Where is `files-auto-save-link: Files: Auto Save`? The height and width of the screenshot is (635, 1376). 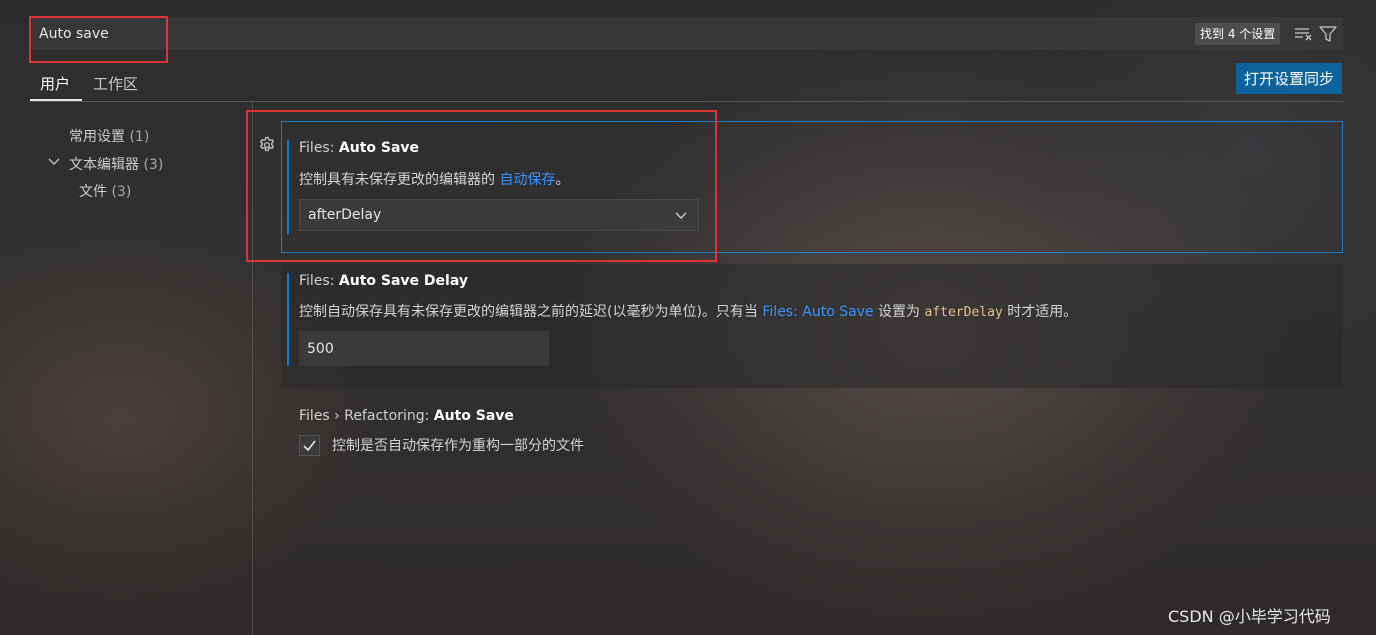 files-auto-save-link: Files: Auto Save is located at coordinates (817, 312).